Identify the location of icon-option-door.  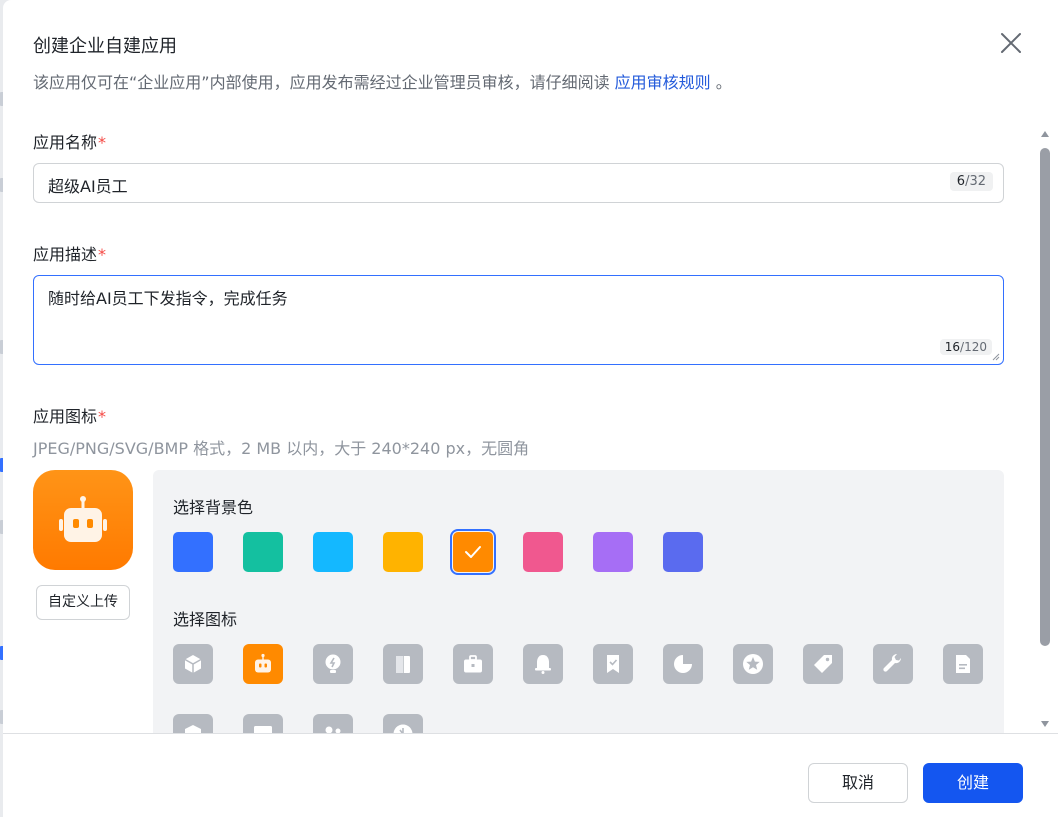
(403, 664).